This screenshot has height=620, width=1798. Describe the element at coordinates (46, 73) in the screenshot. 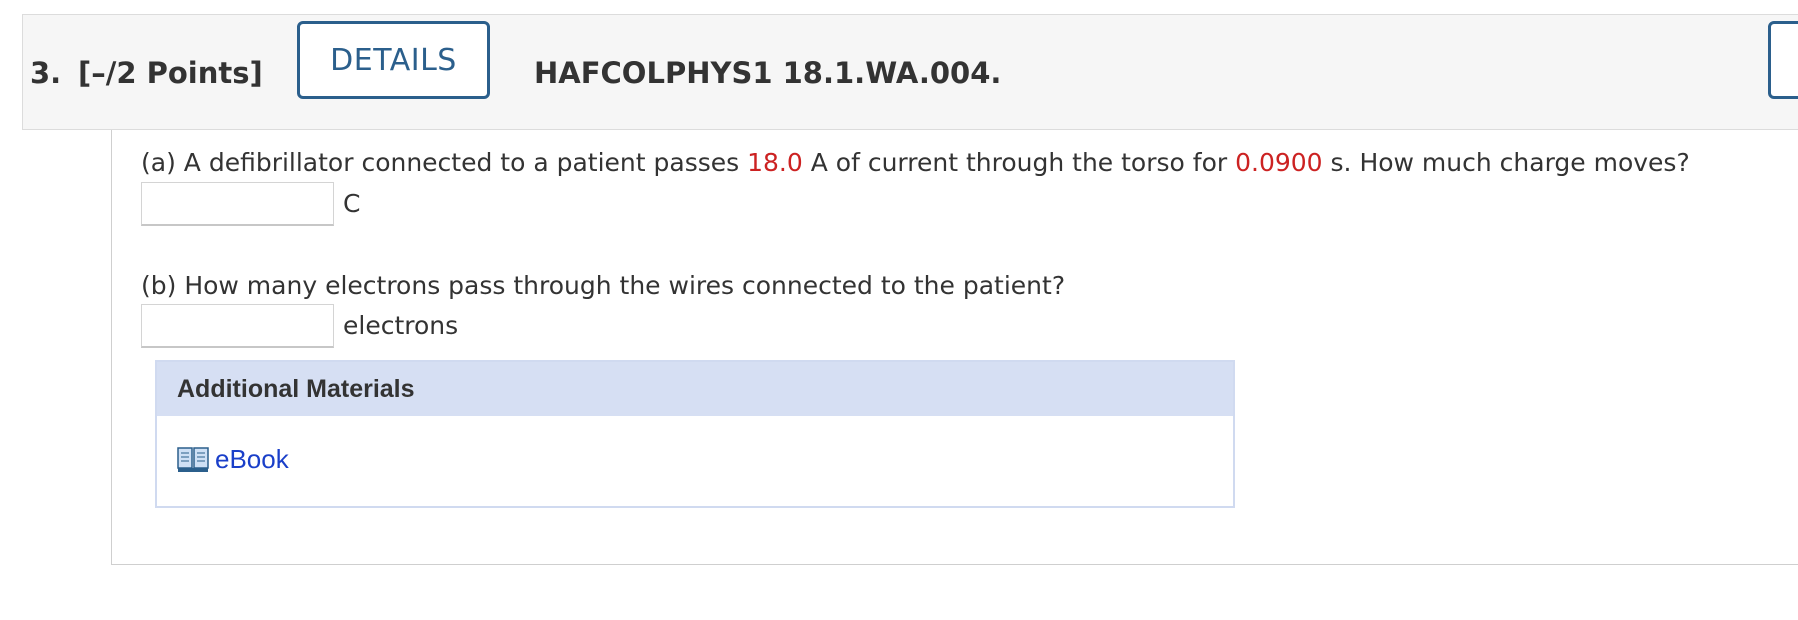

I see `question-number: 3.` at that location.